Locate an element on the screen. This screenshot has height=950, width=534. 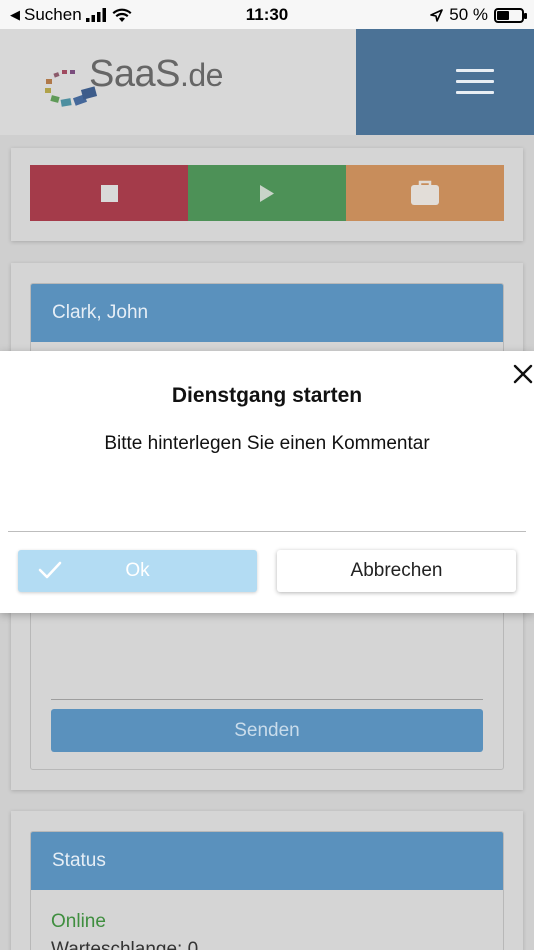
status-title: Status is located at coordinates (79, 860).